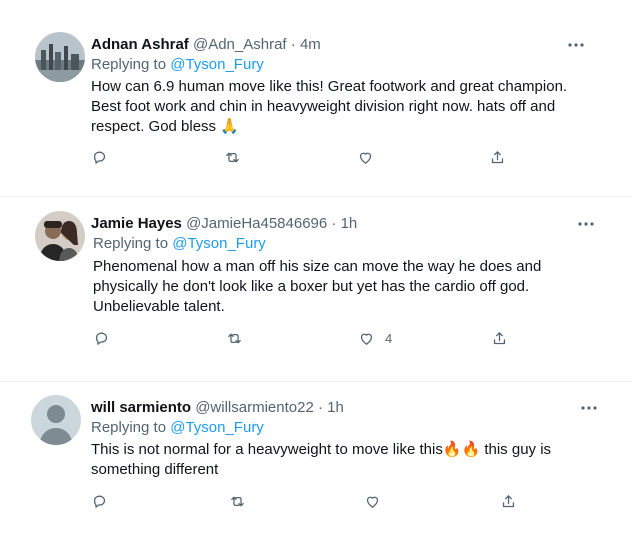 The image size is (632, 534). I want to click on author-handle: @JamieHa45846696, so click(256, 223).